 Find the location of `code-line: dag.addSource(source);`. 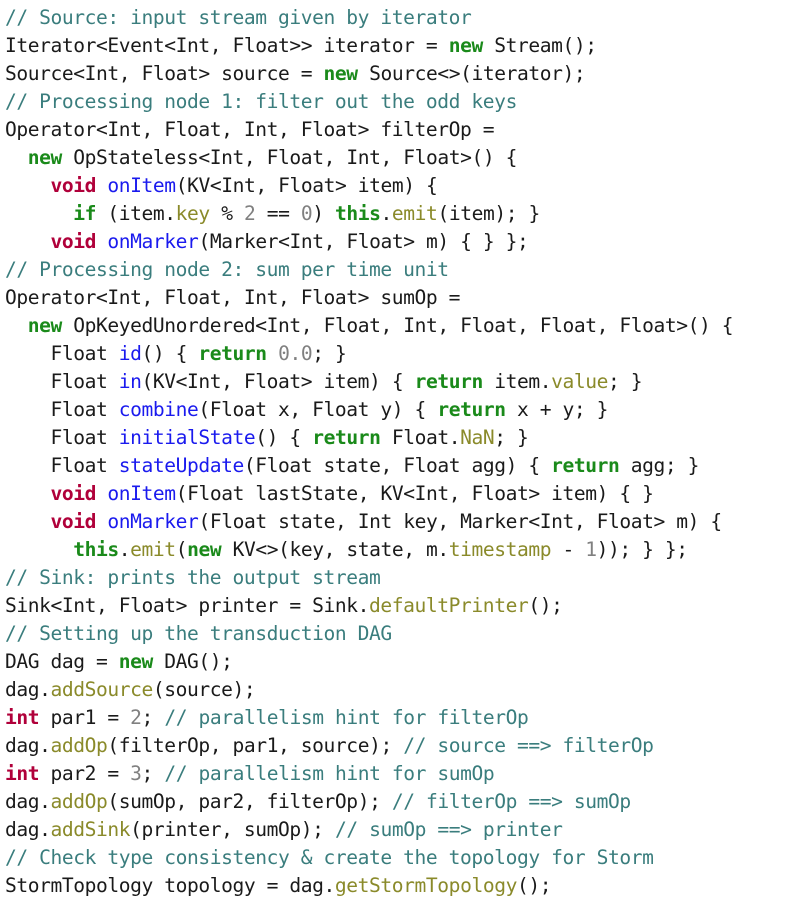

code-line: dag.addSource(source); is located at coordinates (402, 690).